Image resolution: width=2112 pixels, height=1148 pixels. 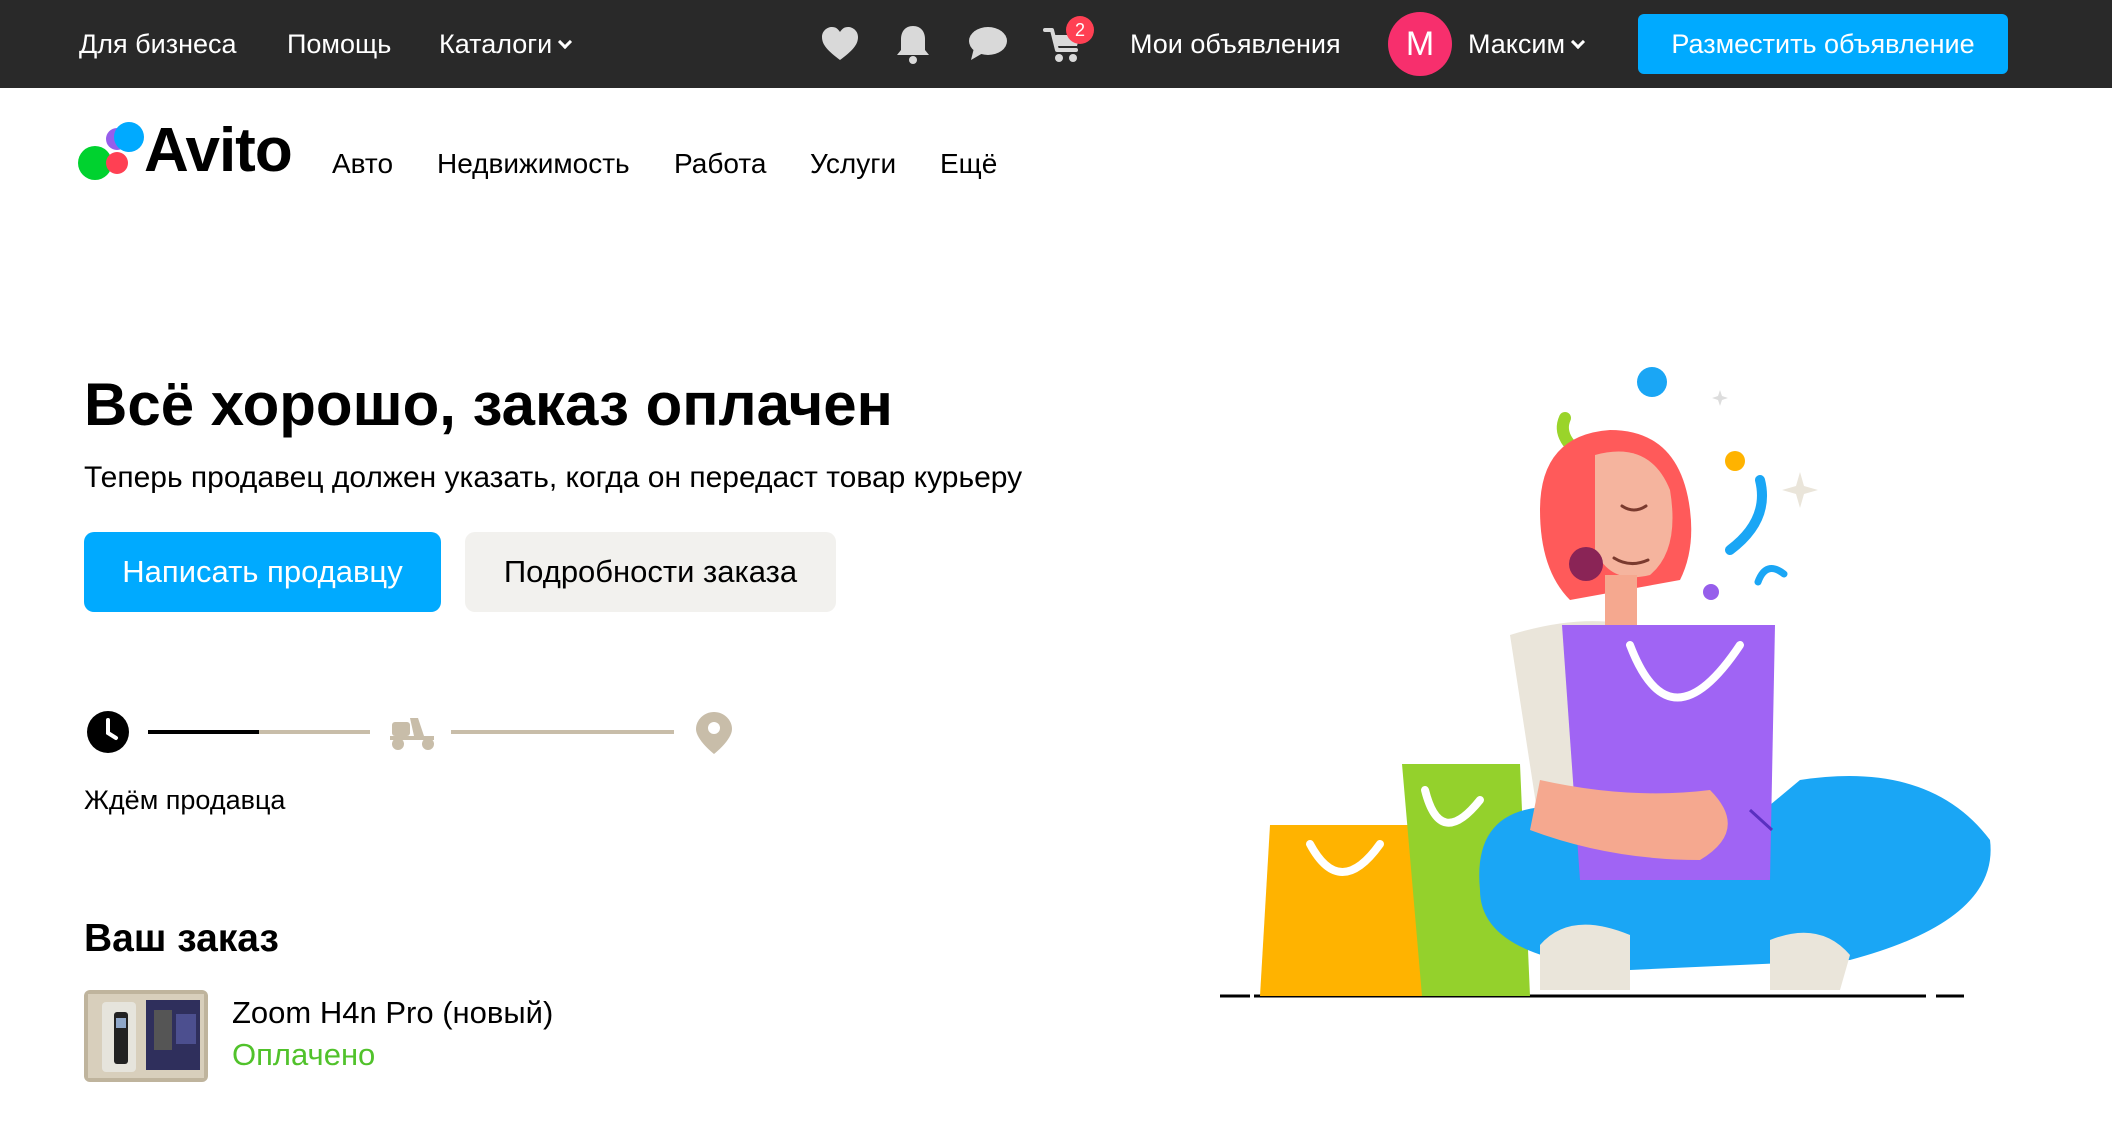 I want to click on help-link: Помощь, so click(x=339, y=44).